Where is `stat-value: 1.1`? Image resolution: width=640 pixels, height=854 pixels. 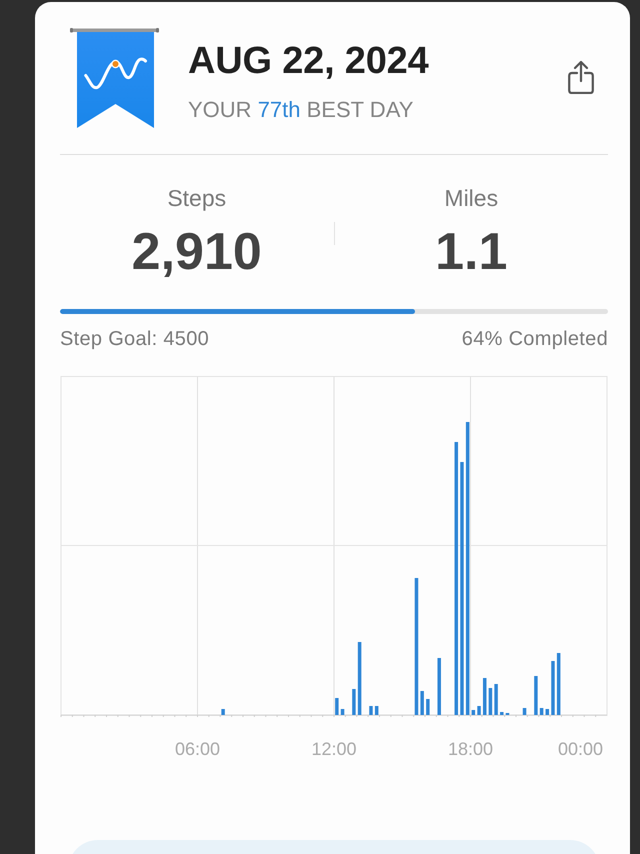
stat-value: 1.1 is located at coordinates (471, 252).